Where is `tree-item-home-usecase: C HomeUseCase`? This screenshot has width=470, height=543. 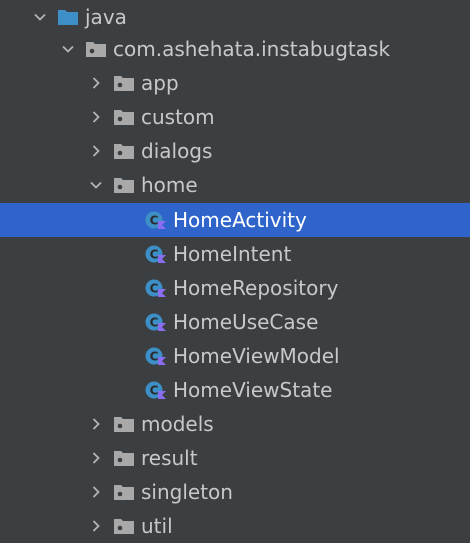 tree-item-home-usecase: C HomeUseCase is located at coordinates (235, 322).